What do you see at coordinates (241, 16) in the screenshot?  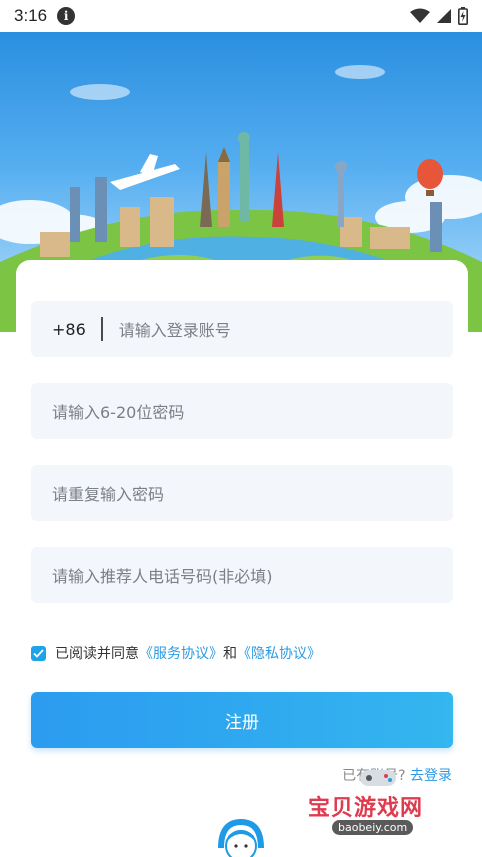 I see `status-bar: 3:16 i` at bounding box center [241, 16].